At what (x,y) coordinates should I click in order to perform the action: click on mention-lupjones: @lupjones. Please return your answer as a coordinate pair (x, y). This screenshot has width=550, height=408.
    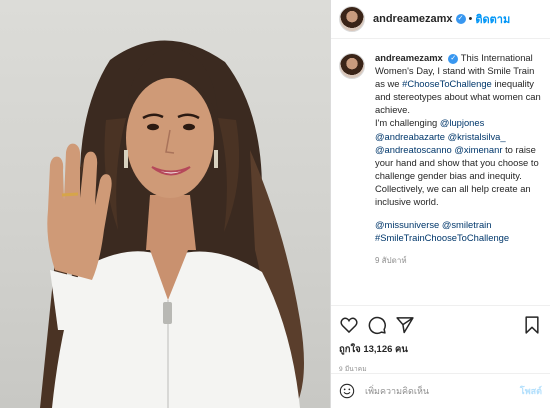
    Looking at the image, I should click on (462, 122).